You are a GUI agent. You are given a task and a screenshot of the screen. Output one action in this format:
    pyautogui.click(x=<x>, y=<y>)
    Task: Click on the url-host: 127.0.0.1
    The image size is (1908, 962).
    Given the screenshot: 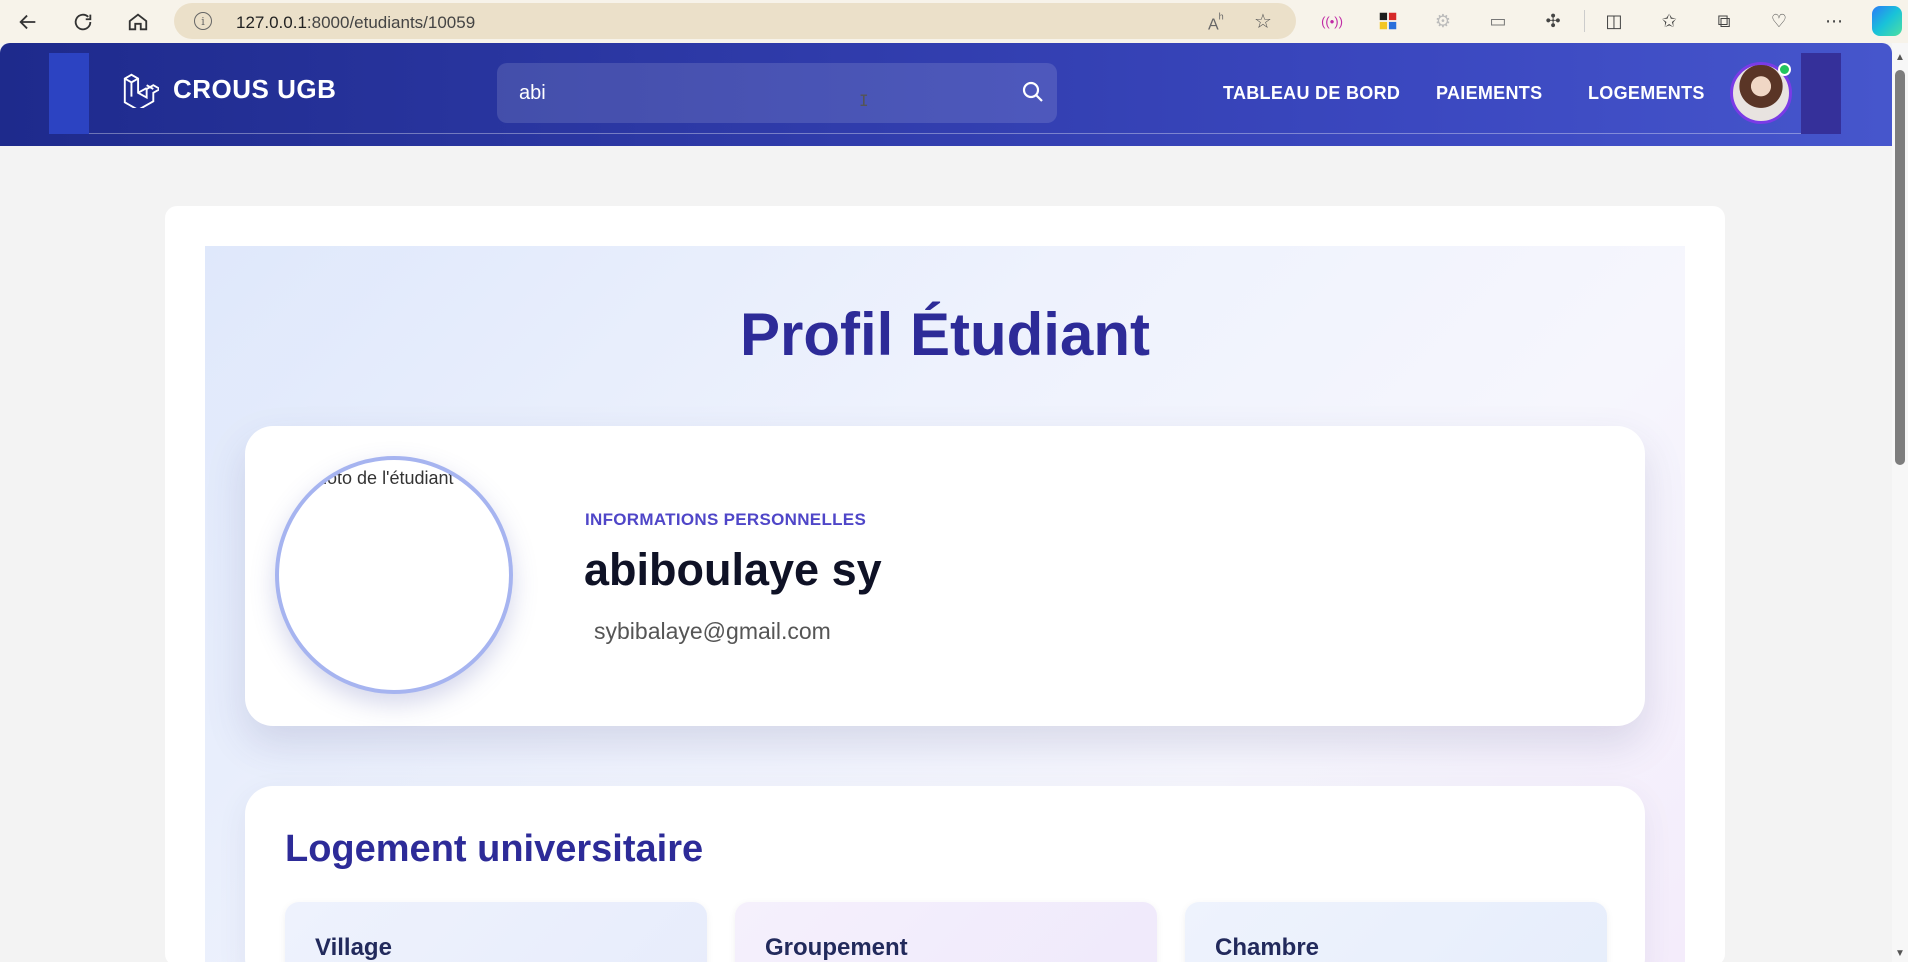 What is the action you would take?
    pyautogui.click(x=271, y=22)
    